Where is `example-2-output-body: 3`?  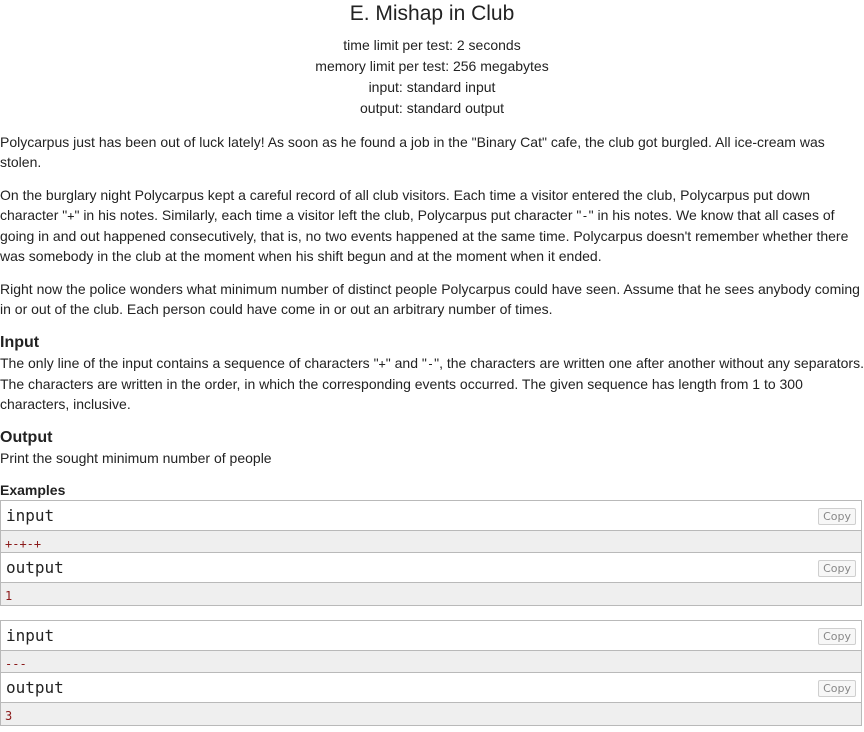
example-2-output-body: 3 is located at coordinates (431, 714).